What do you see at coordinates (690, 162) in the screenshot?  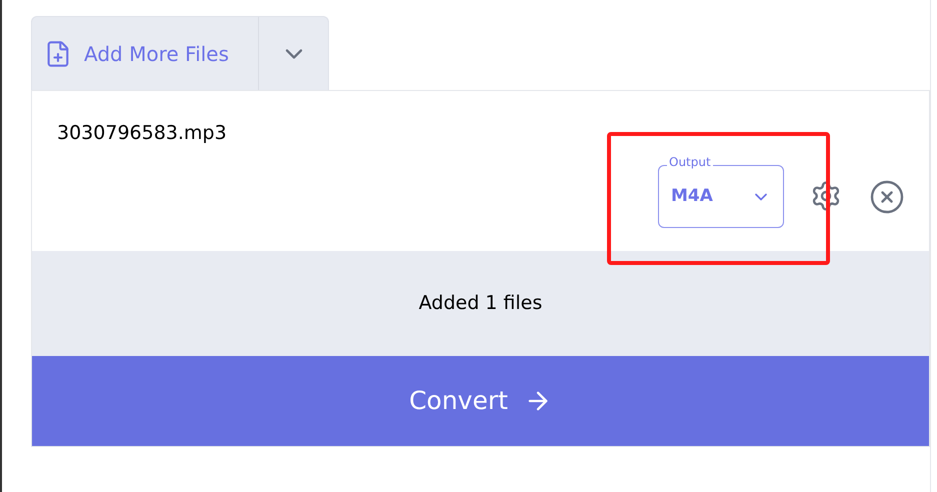 I see `output-label: Output` at bounding box center [690, 162].